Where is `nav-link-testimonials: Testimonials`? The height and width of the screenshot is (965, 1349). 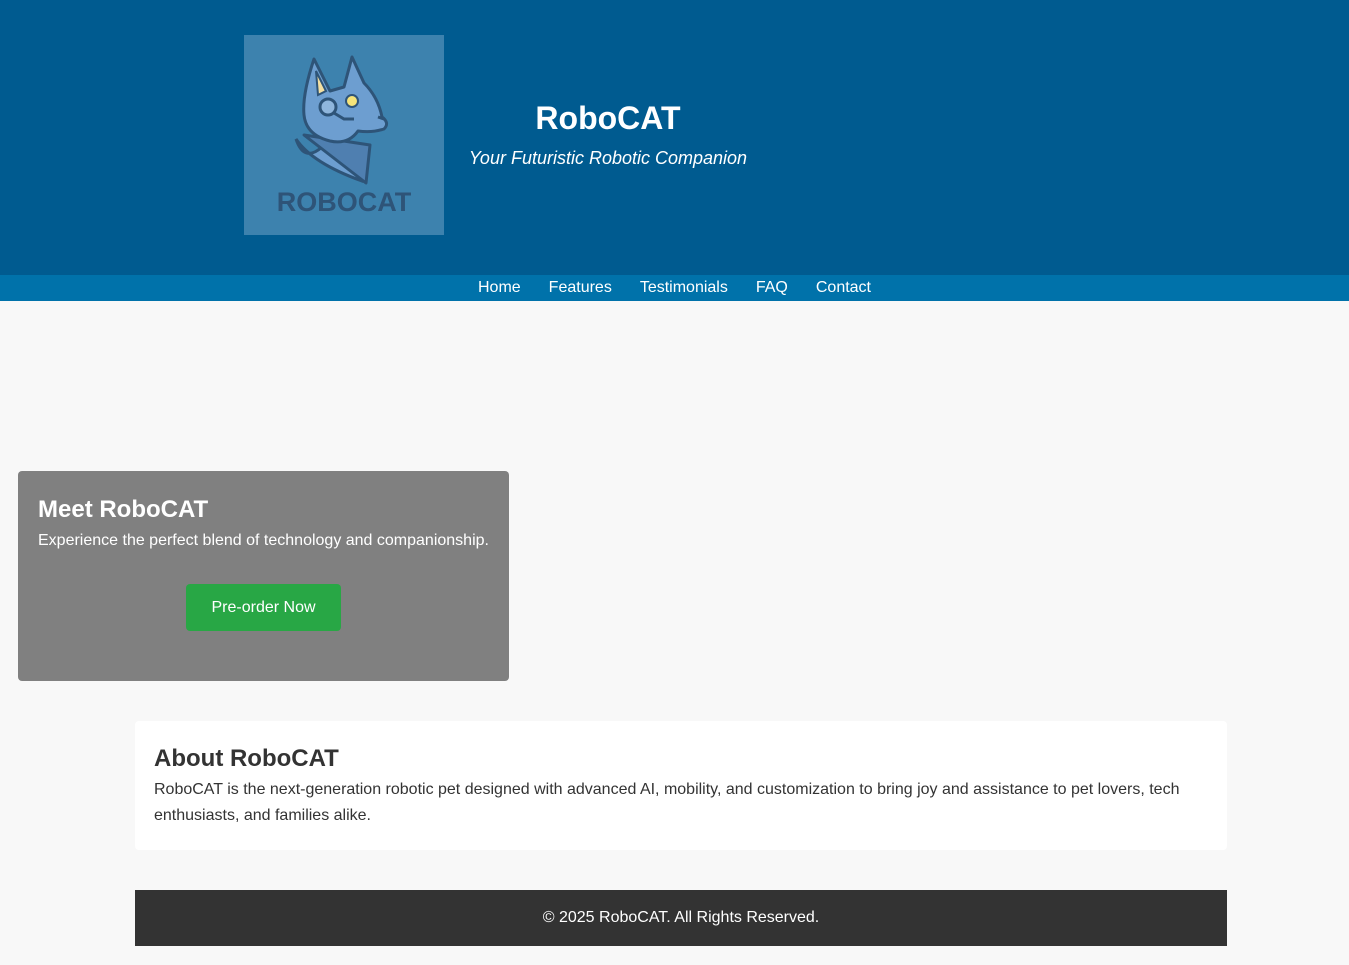 nav-link-testimonials: Testimonials is located at coordinates (684, 288).